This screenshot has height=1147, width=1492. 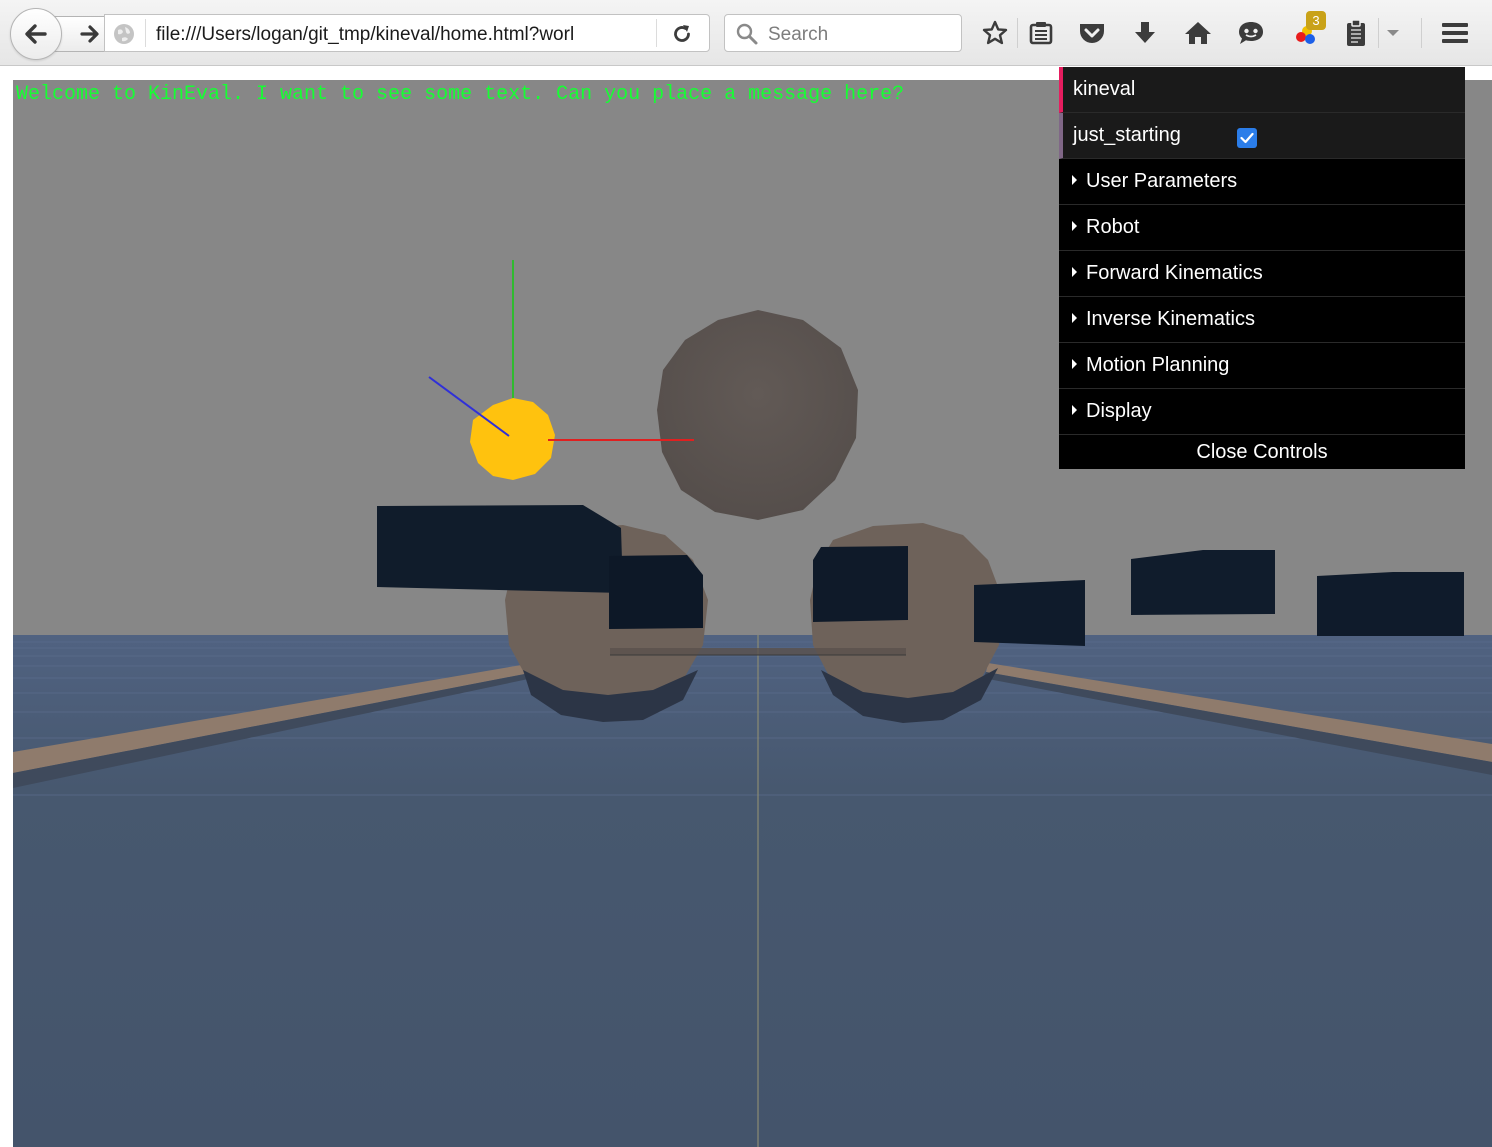 I want to click on folder-label: Motion Planning, so click(x=1158, y=365).